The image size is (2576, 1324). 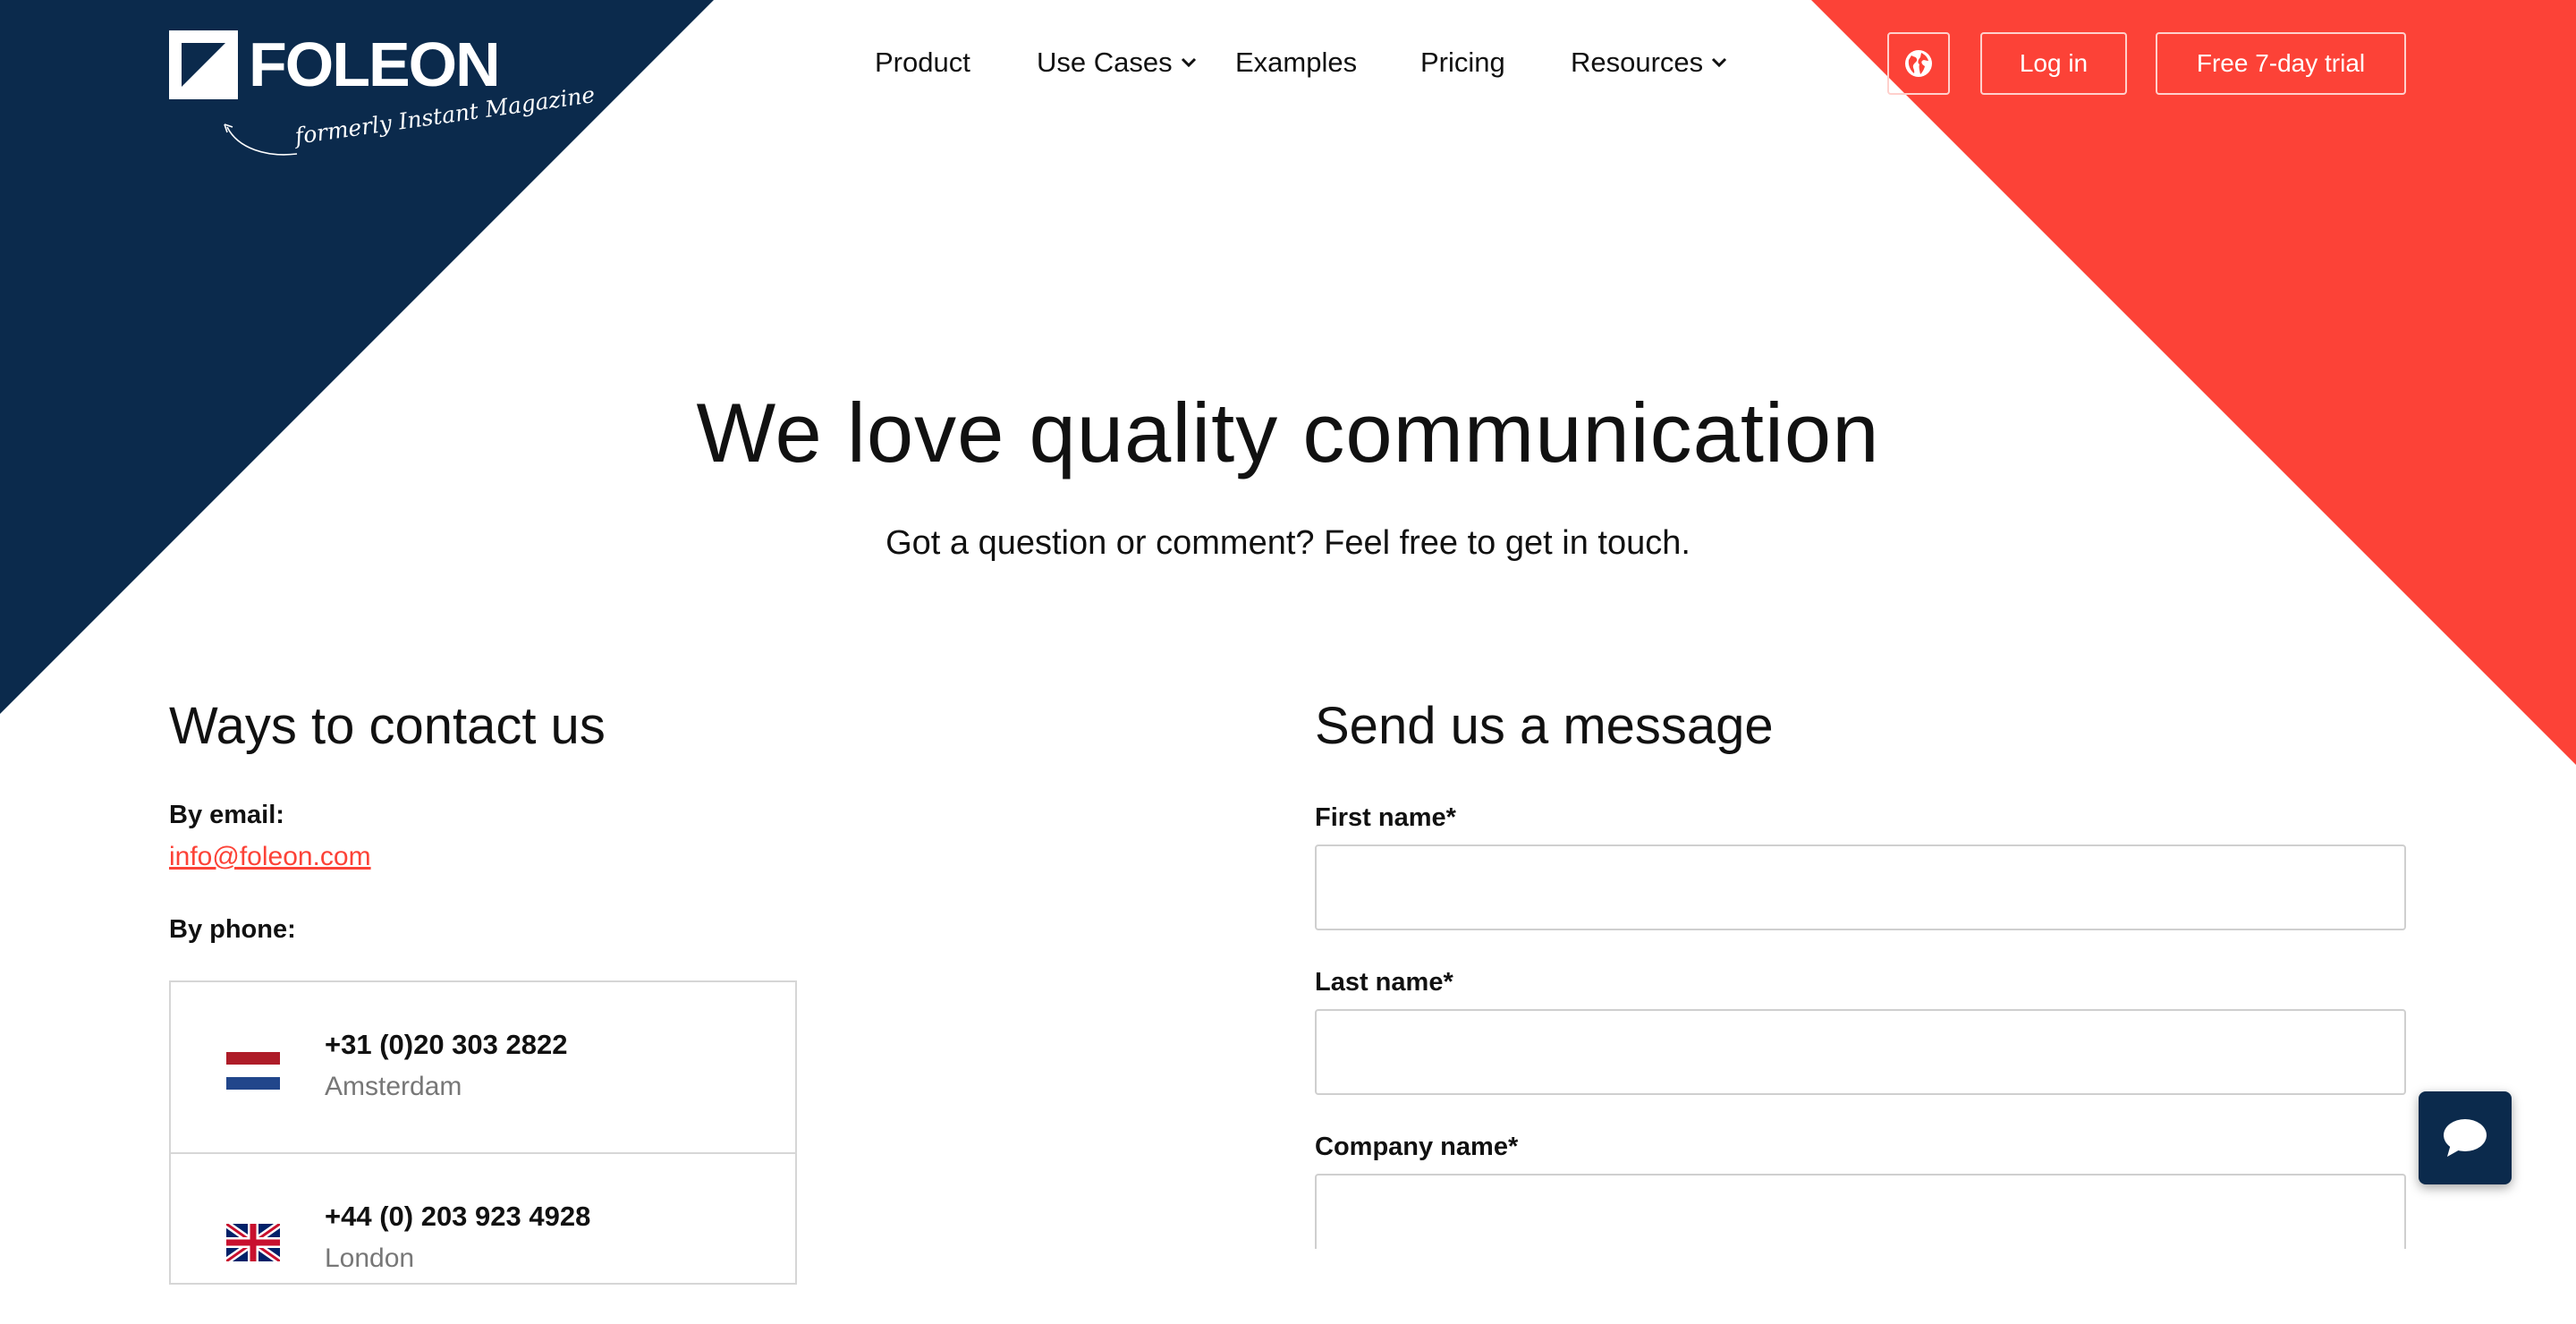 I want to click on company-name-label: Company name*, so click(x=1417, y=1147).